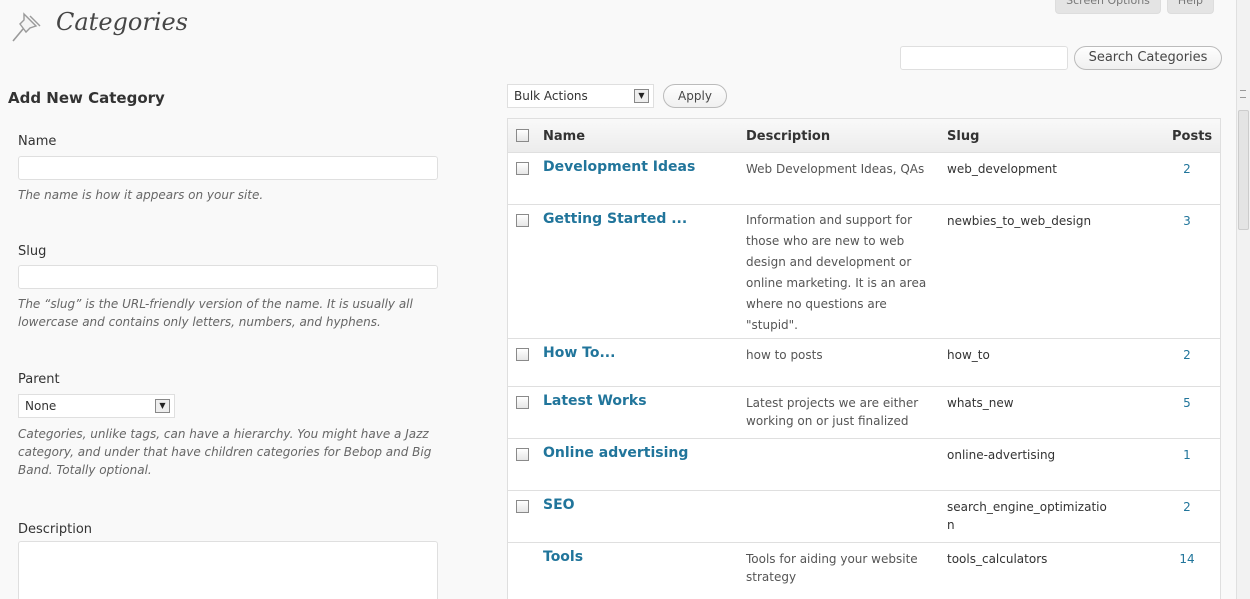 This screenshot has width=1250, height=599. Describe the element at coordinates (55, 529) in the screenshot. I see `description-label: Description` at that location.